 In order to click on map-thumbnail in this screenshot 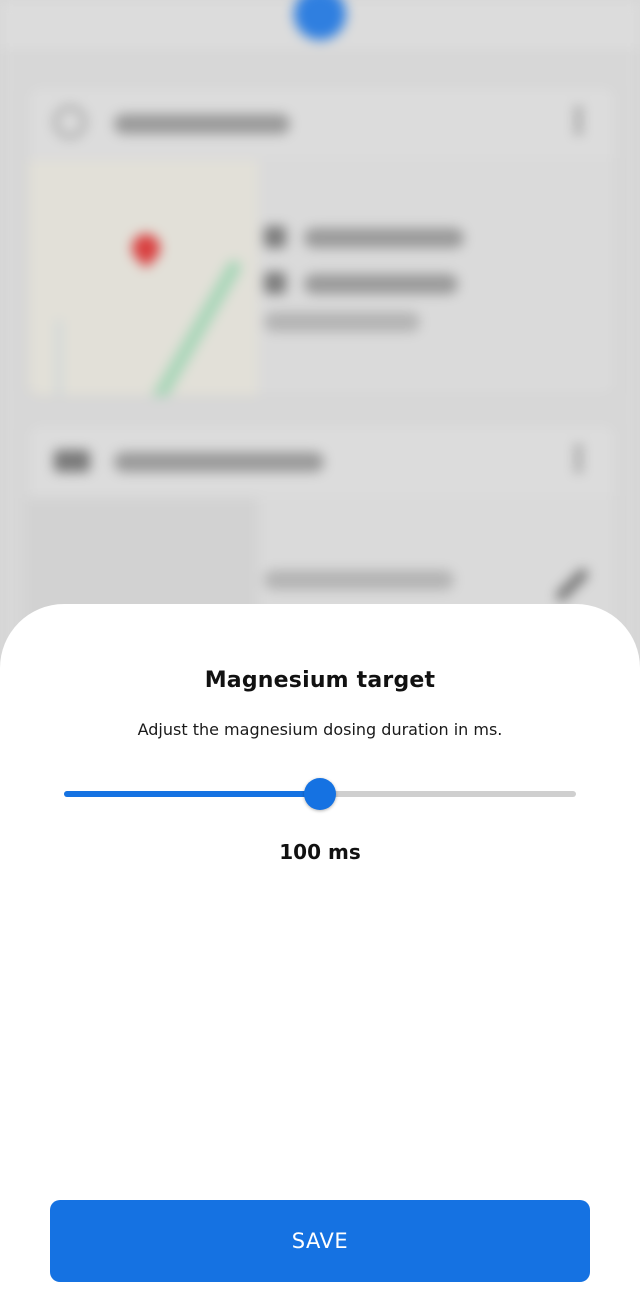, I will do `click(143, 278)`.